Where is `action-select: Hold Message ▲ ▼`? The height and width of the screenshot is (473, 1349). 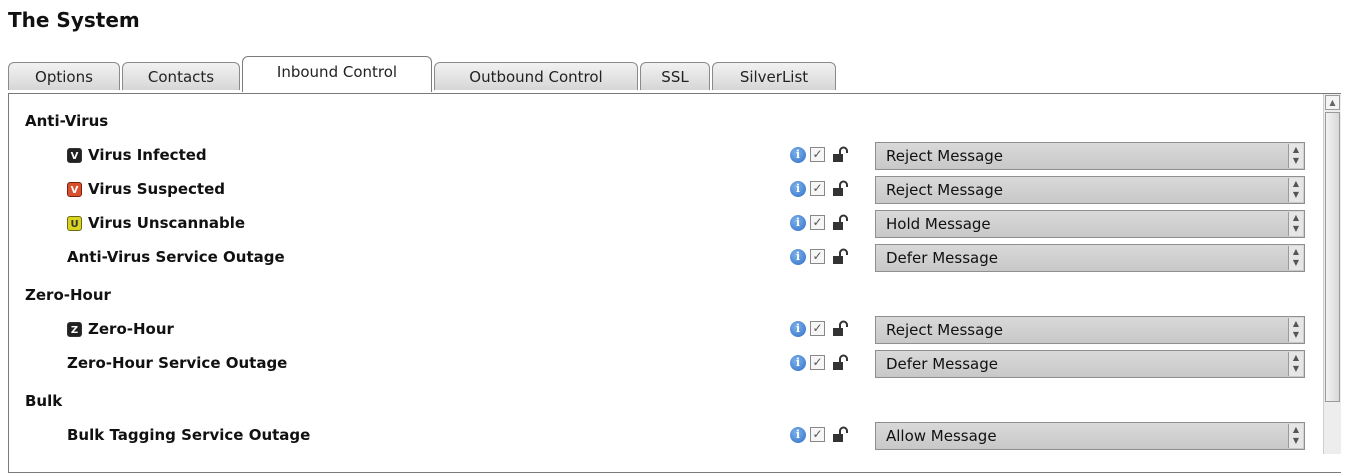 action-select: Hold Message ▲ ▼ is located at coordinates (1090, 224).